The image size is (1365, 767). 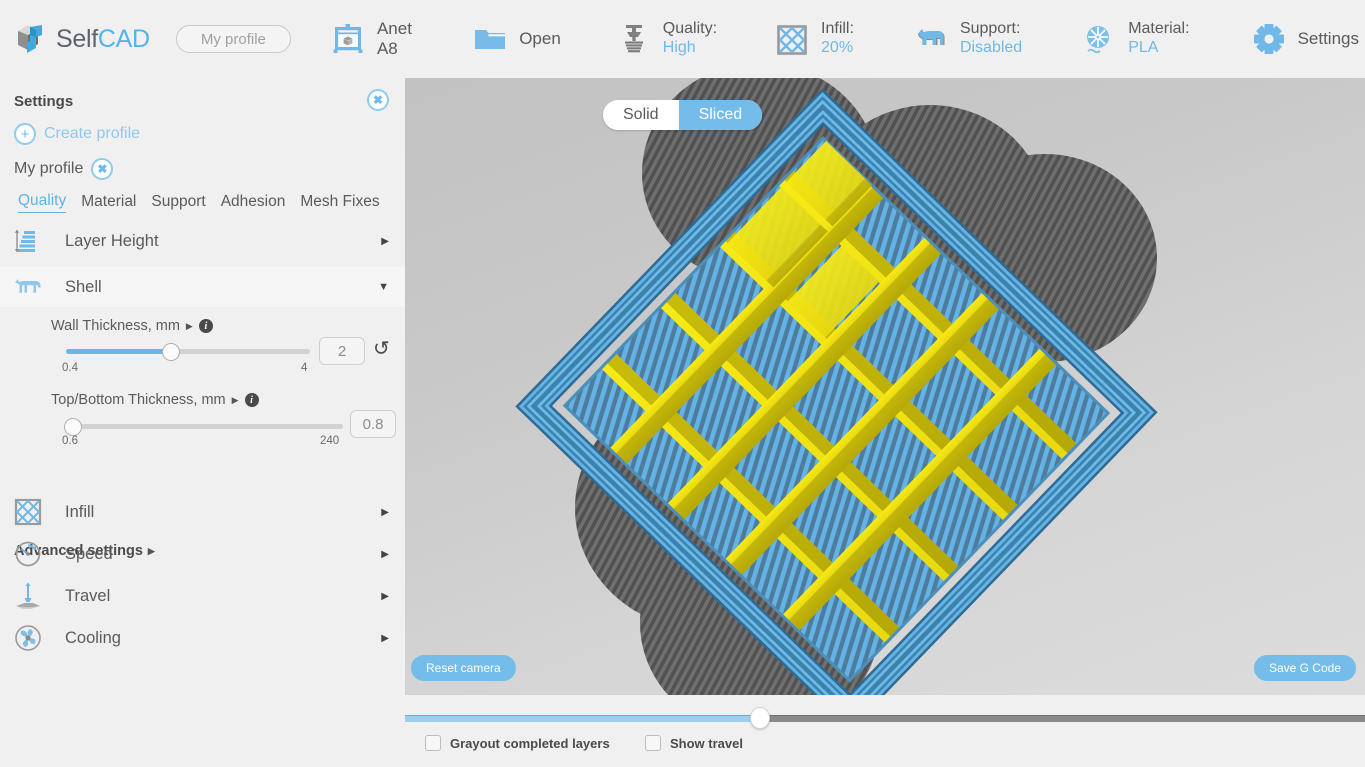 I want to click on menu-settings-label: Settings, so click(x=1328, y=38).